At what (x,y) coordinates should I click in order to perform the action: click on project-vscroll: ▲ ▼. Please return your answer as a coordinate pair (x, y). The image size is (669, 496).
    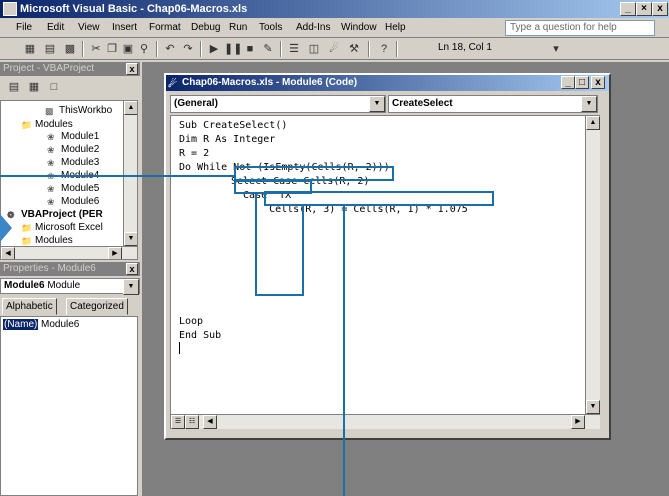
    Looking at the image, I should click on (130, 173).